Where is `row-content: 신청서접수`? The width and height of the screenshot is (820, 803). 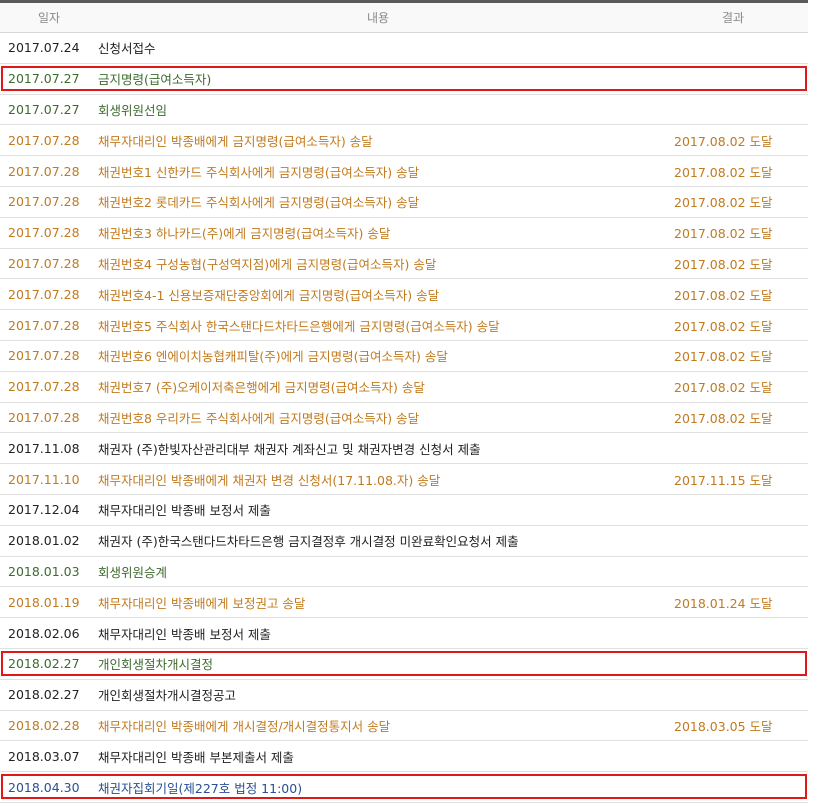 row-content: 신청서접수 is located at coordinates (127, 49).